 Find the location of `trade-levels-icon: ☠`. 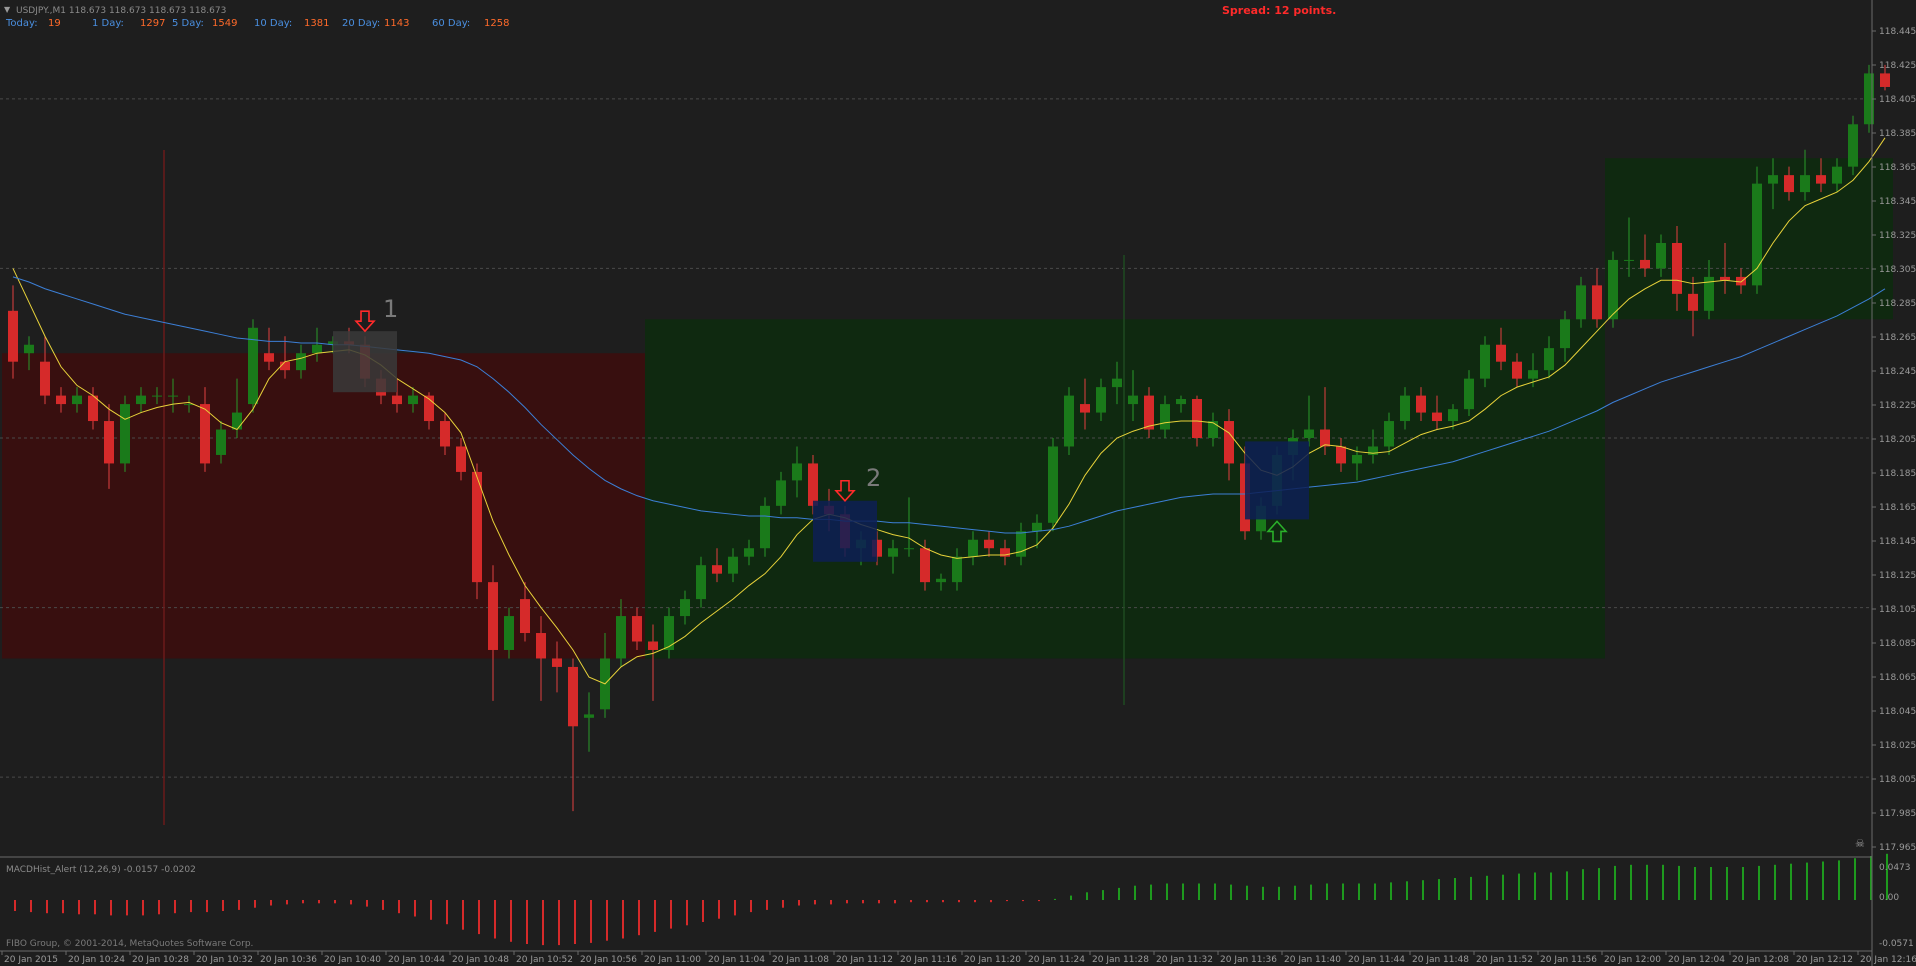

trade-levels-icon: ☠ is located at coordinates (1860, 843).